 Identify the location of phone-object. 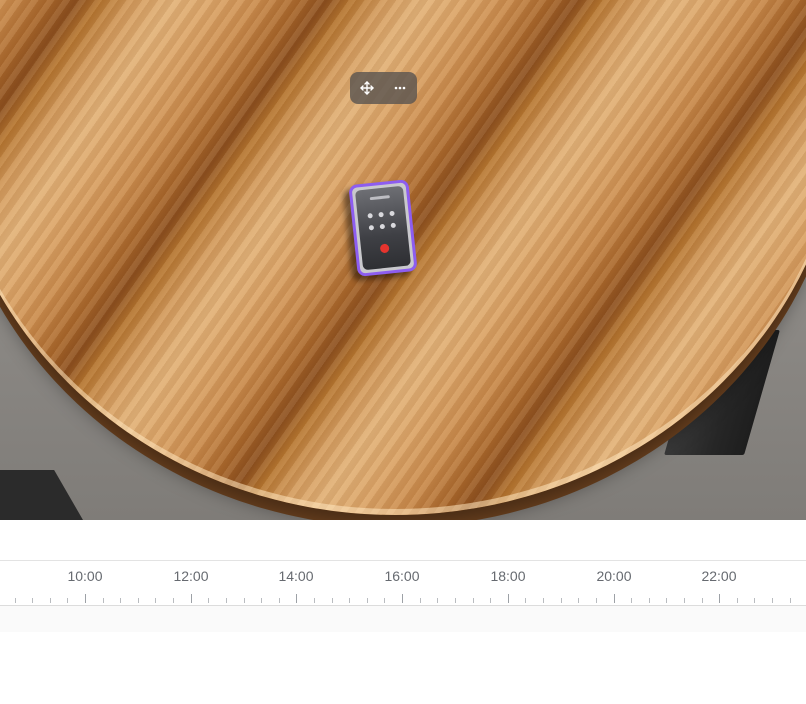
(382, 228).